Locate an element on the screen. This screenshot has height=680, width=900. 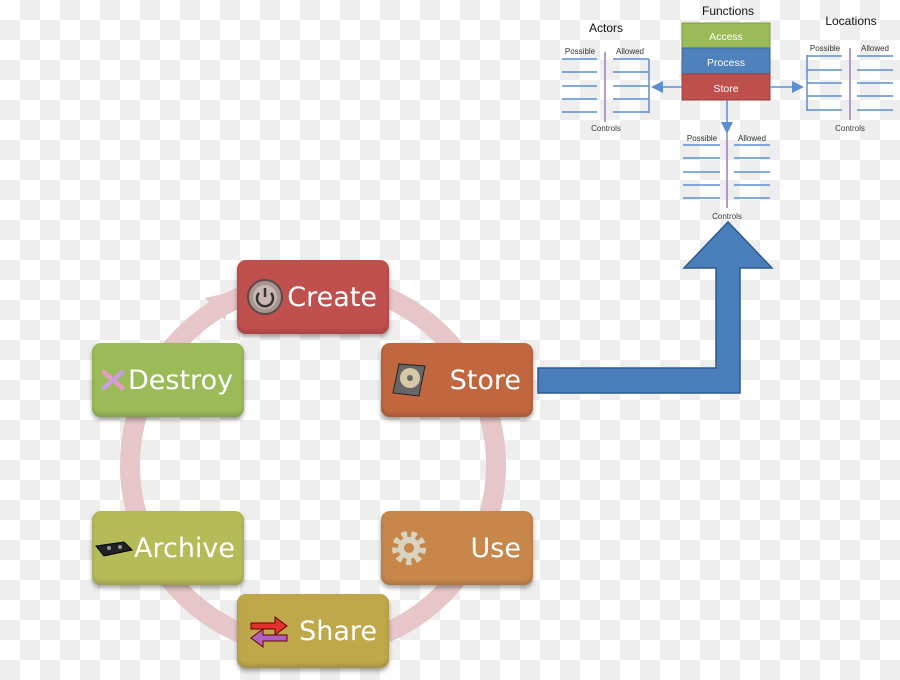
exchange-arrows-icon is located at coordinates (269, 632).